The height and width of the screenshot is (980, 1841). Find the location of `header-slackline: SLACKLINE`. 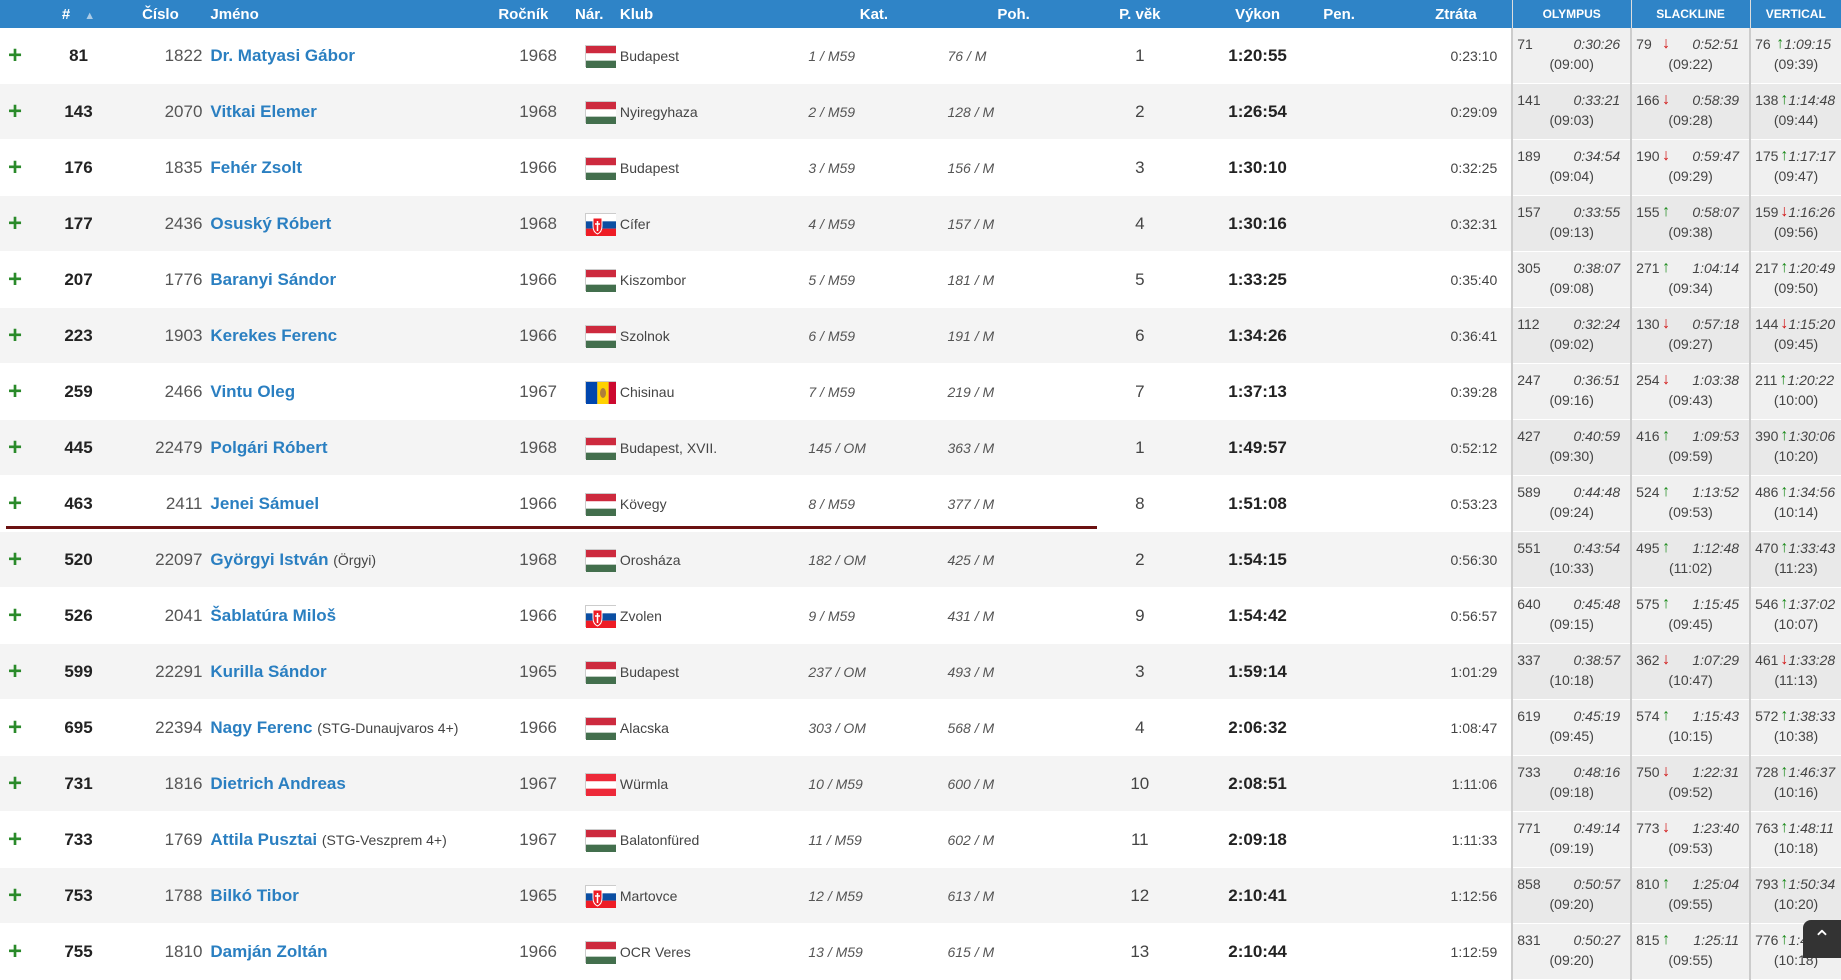

header-slackline: SLACKLINE is located at coordinates (1690, 14).